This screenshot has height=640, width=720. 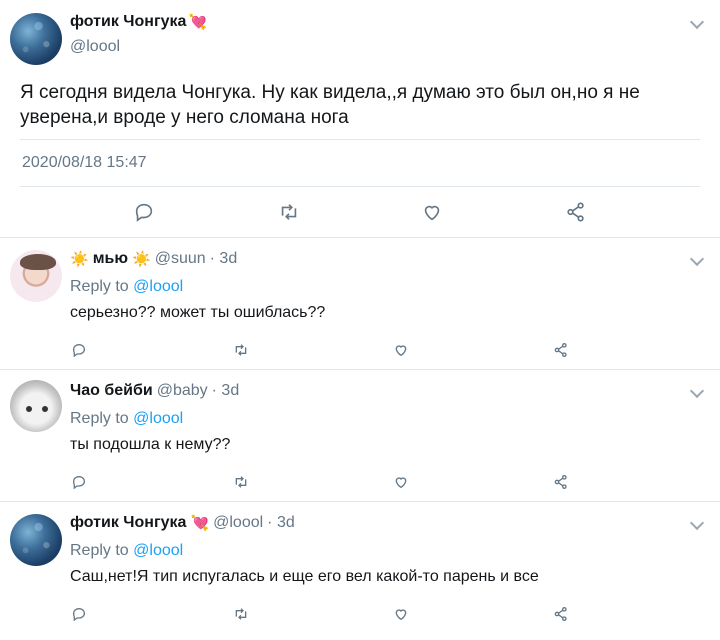 I want to click on author-name-row: фотик Чонгука 💘, so click(x=138, y=22).